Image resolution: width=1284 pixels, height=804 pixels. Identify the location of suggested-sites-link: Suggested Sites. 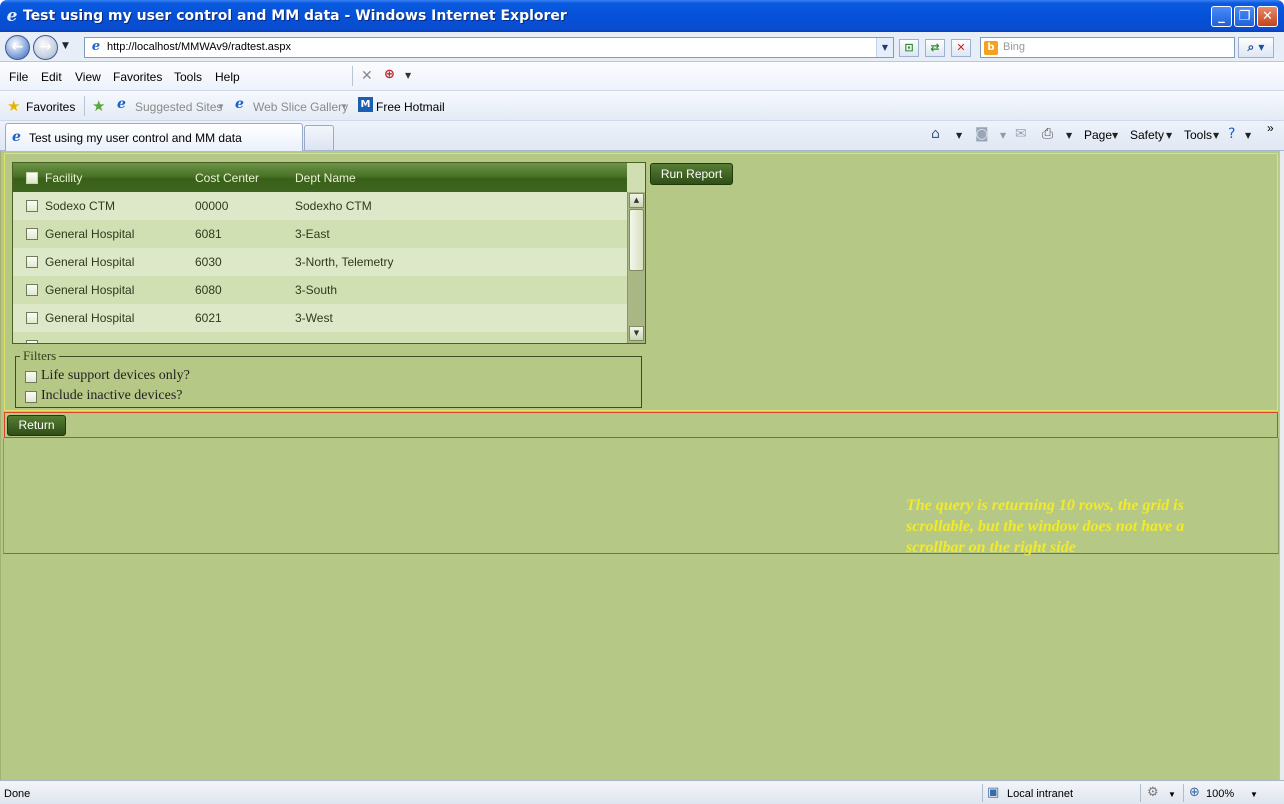
(178, 107).